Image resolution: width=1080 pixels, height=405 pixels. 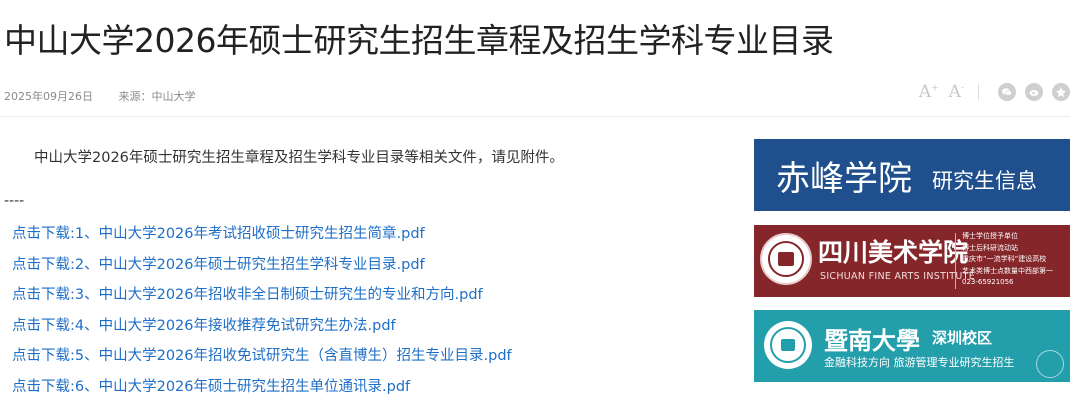 I want to click on publish-date: 2025年09月26日, so click(x=48, y=96).